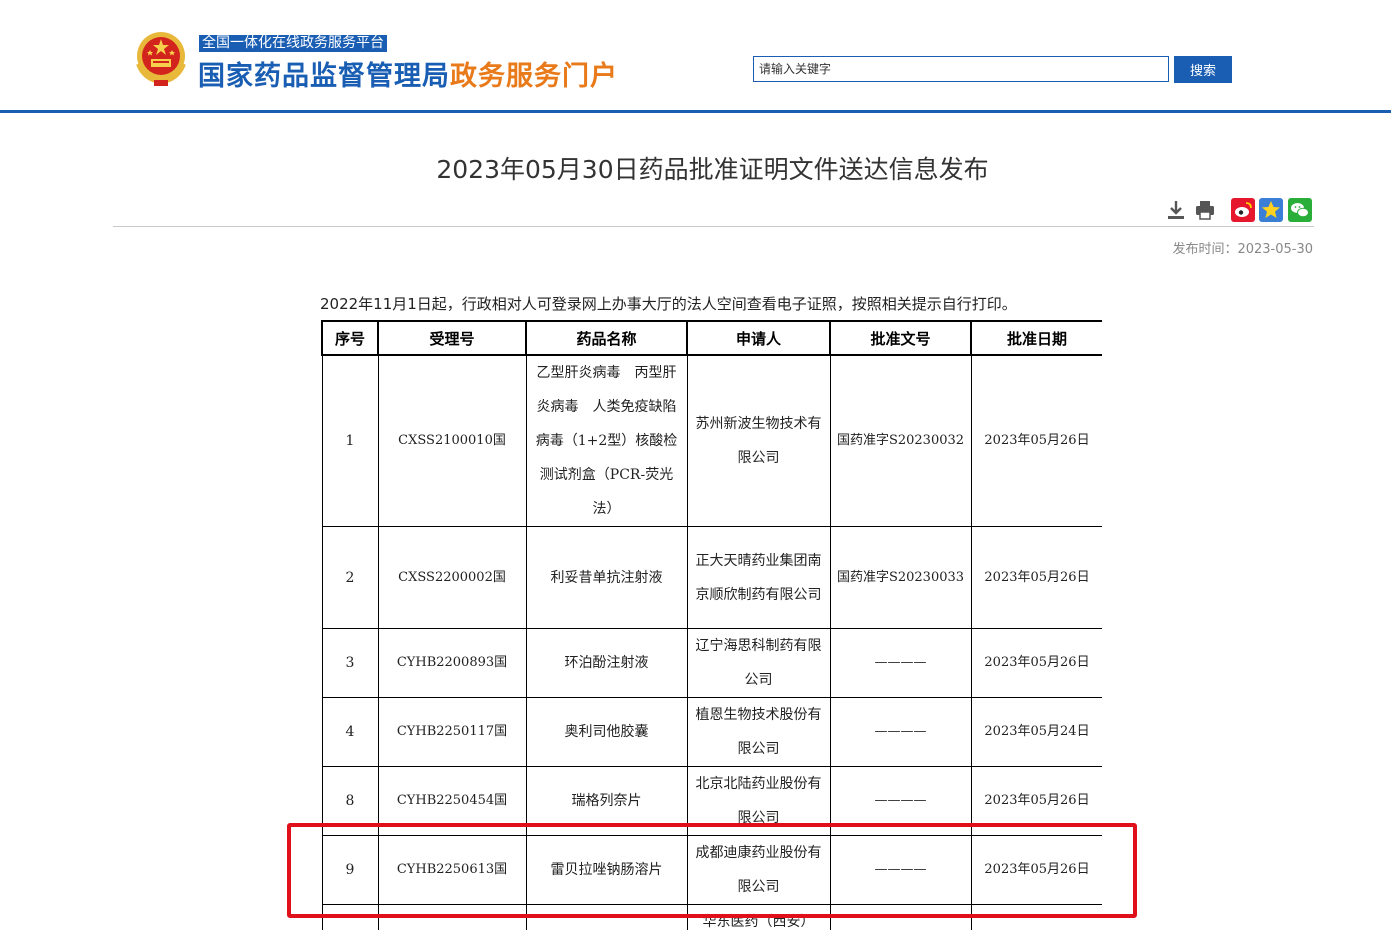 Image resolution: width=1391 pixels, height=930 pixels. I want to click on cell-accept-no: CYHB2250454国, so click(452, 801).